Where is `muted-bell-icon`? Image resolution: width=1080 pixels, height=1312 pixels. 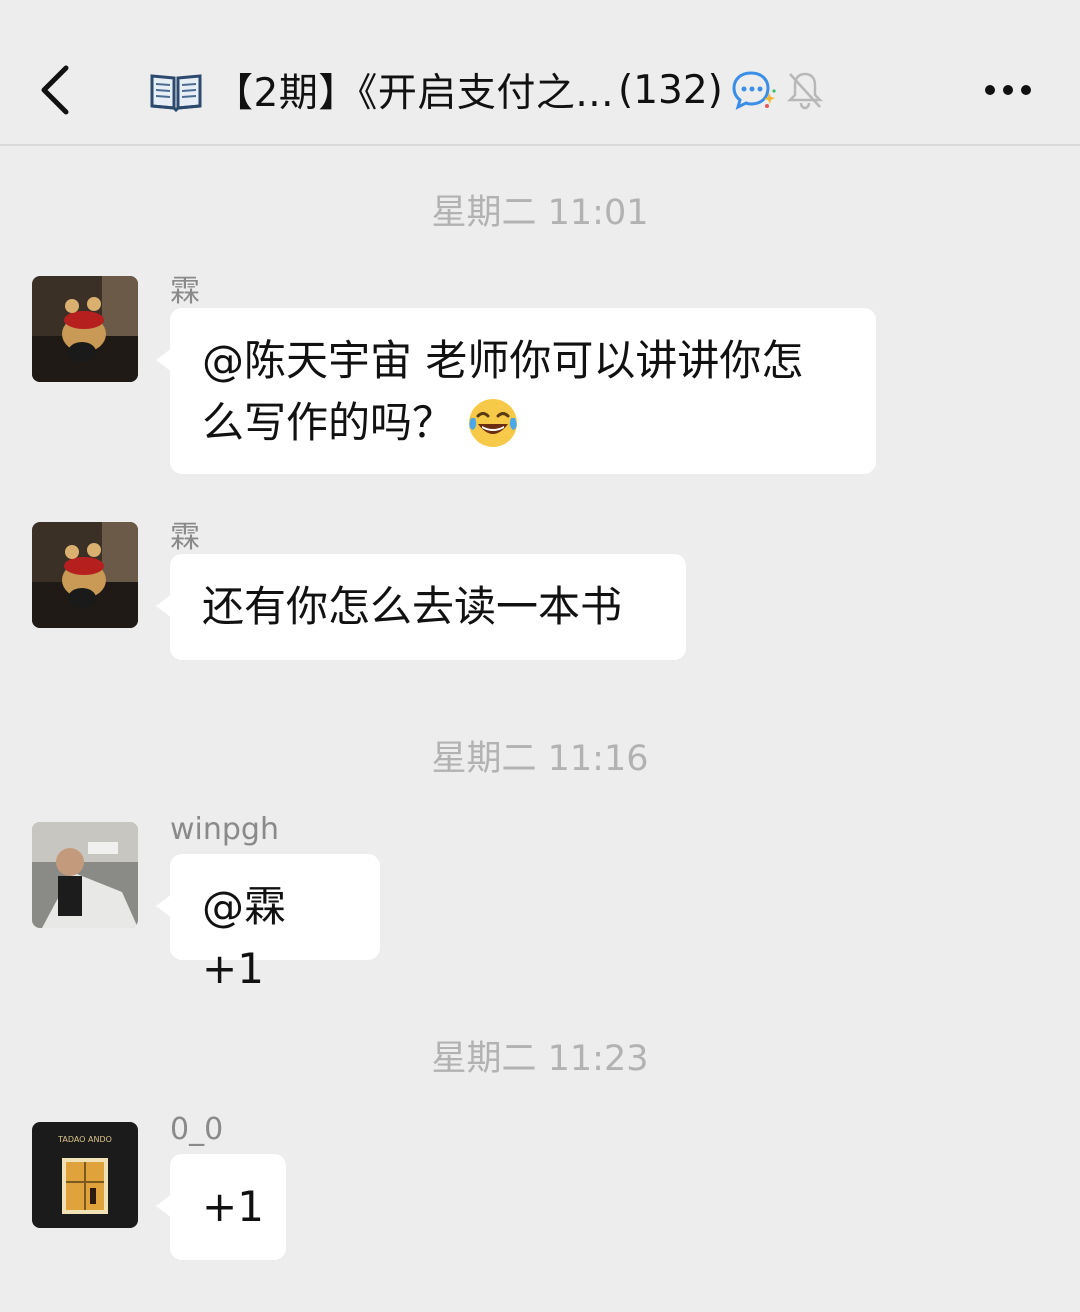
muted-bell-icon is located at coordinates (804, 91).